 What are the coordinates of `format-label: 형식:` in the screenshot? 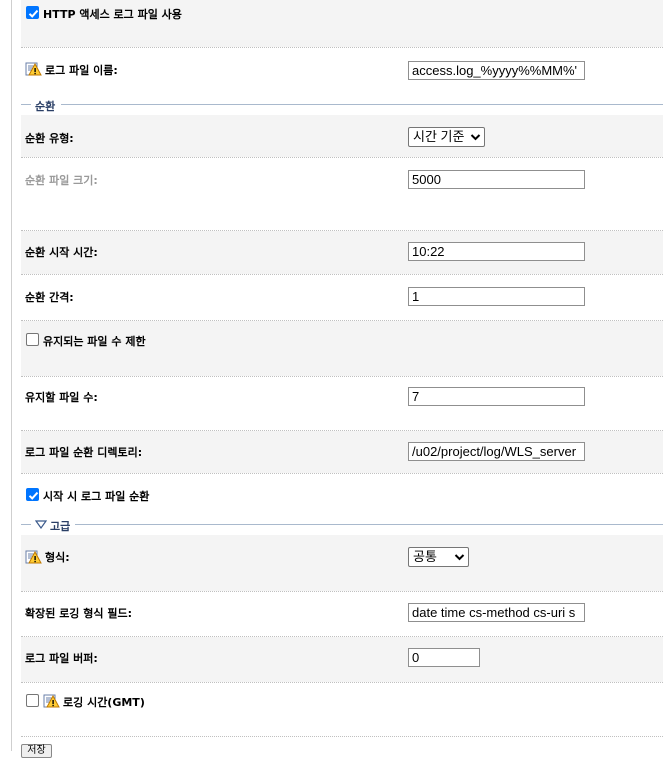 It's located at (57, 557).